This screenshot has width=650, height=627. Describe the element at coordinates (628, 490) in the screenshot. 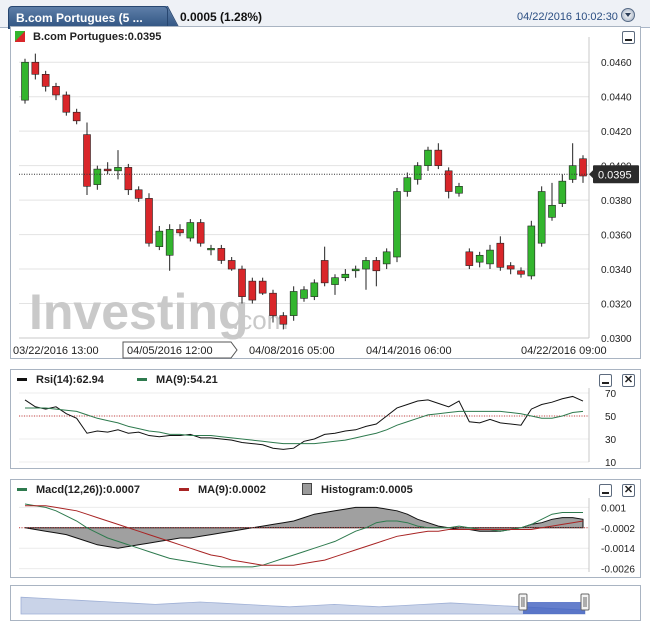

I see `close-macd-panel-button: ✕` at that location.